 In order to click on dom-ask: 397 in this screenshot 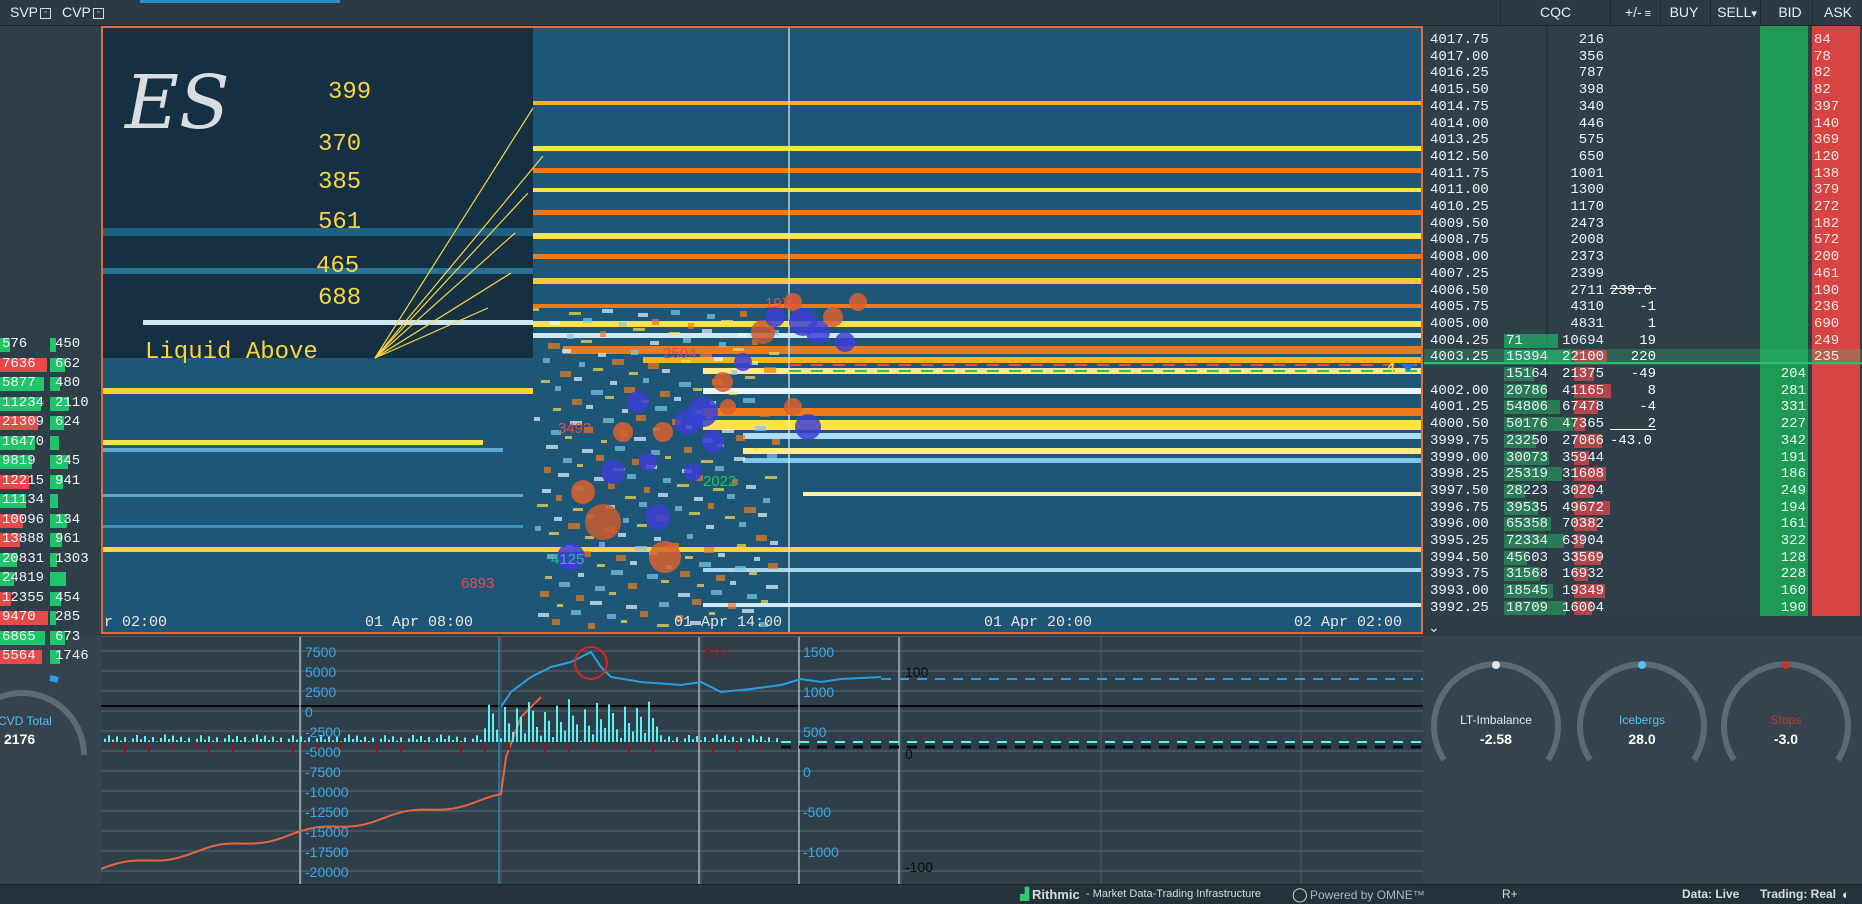, I will do `click(1826, 107)`.